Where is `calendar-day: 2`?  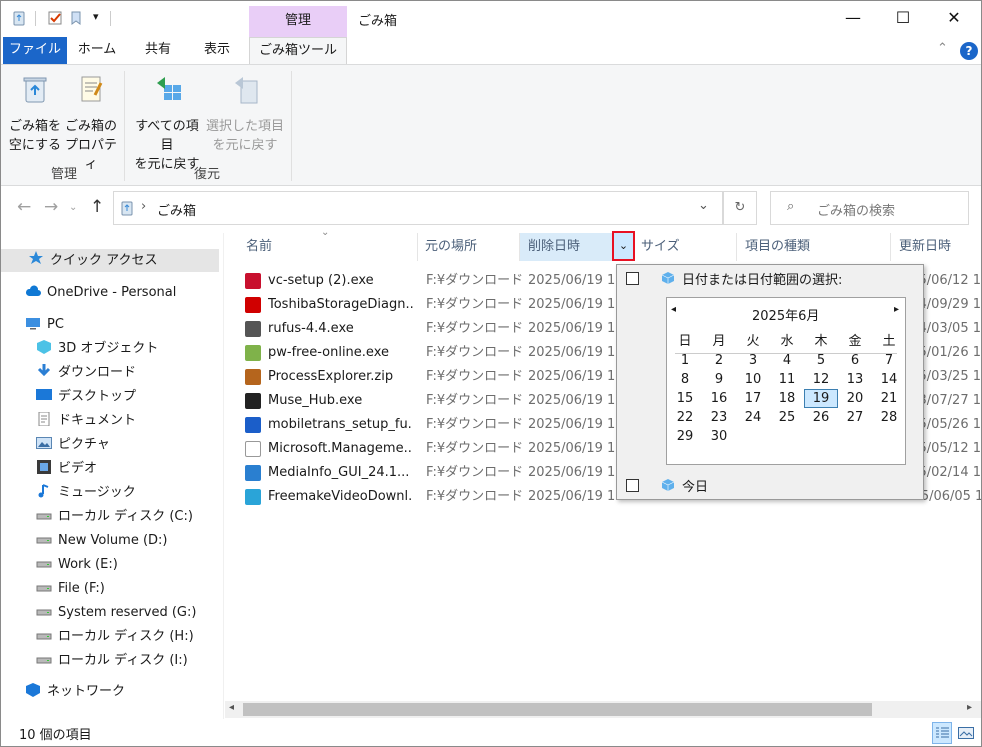
calendar-day: 2 is located at coordinates (719, 360).